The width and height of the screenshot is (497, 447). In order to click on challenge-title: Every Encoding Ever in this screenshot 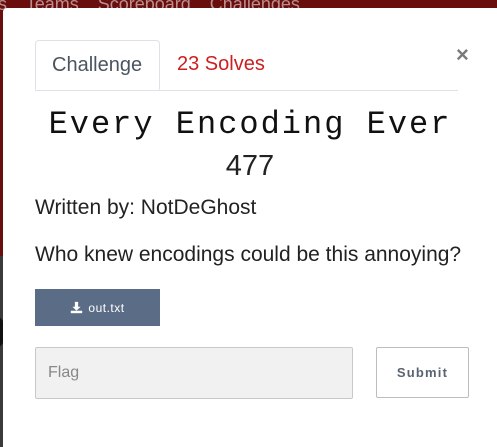, I will do `click(250, 124)`.